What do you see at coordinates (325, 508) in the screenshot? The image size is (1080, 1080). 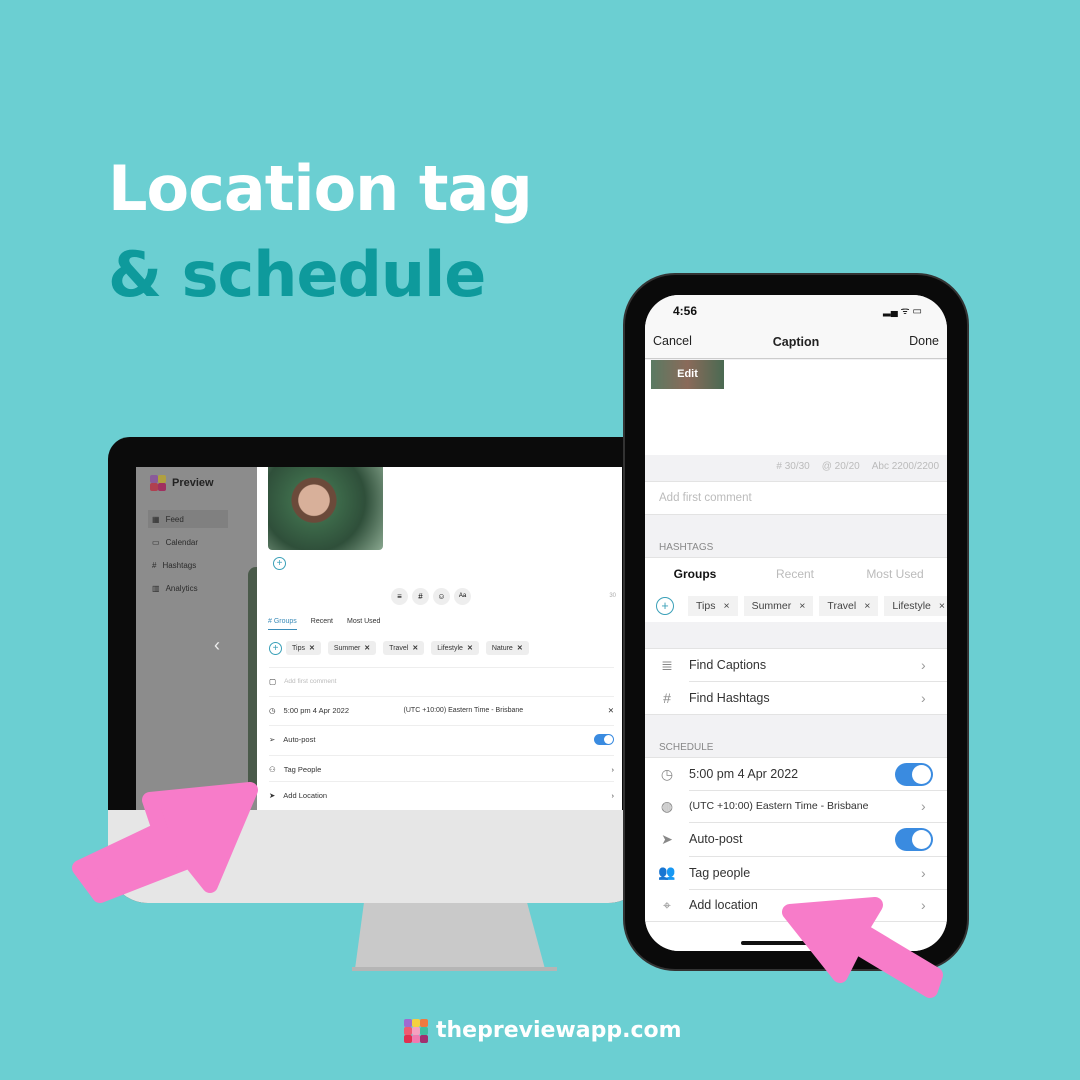 I see `post-image` at bounding box center [325, 508].